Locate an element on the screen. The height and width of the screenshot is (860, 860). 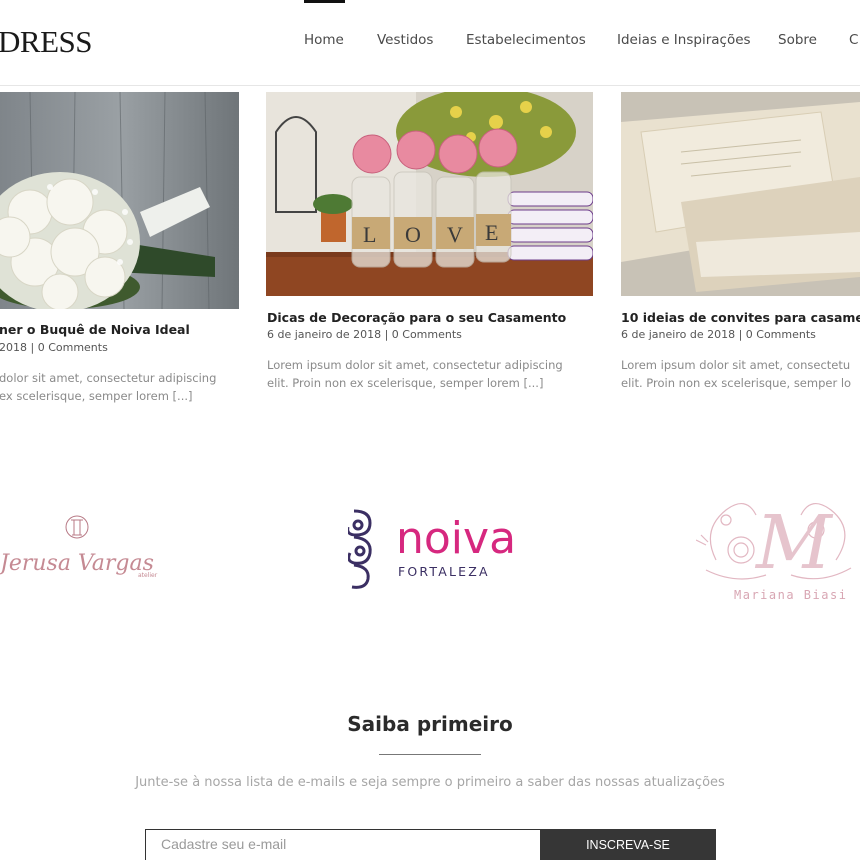
partner-sub: atelier is located at coordinates (148, 575).